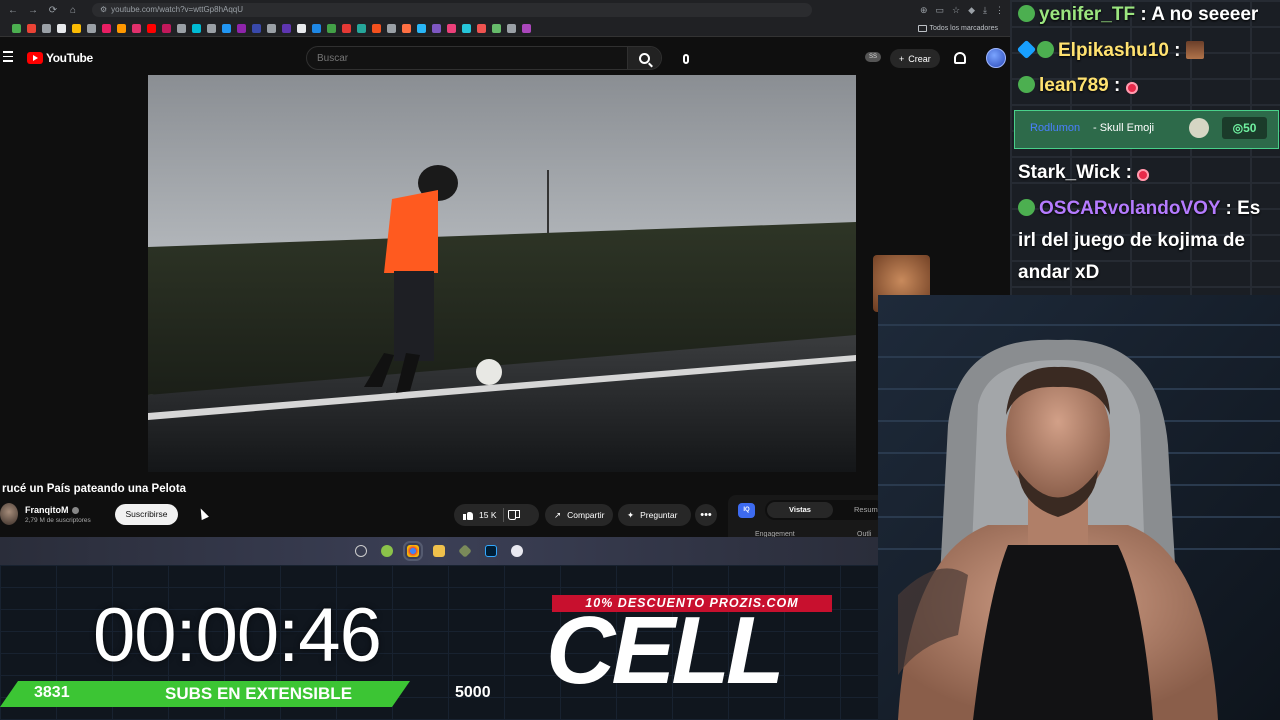  I want to click on channel-name: FranqitoM, so click(52, 510).